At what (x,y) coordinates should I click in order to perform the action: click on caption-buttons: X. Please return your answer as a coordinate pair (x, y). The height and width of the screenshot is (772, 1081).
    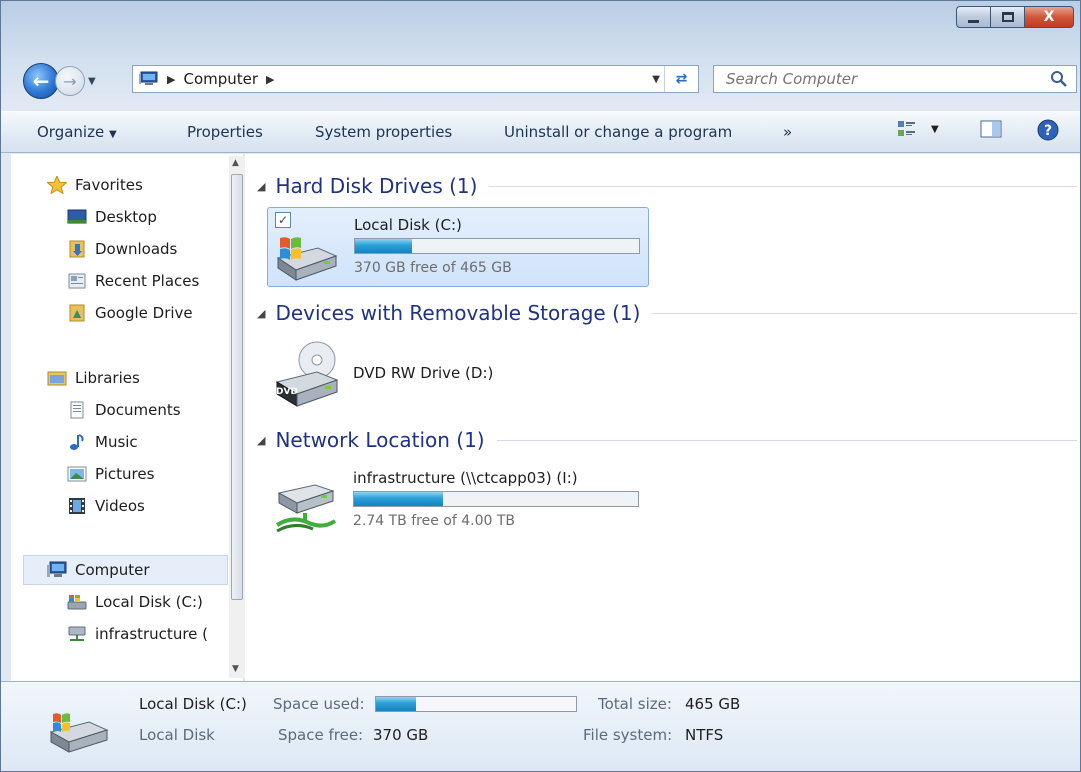
    Looking at the image, I should click on (1015, 17).